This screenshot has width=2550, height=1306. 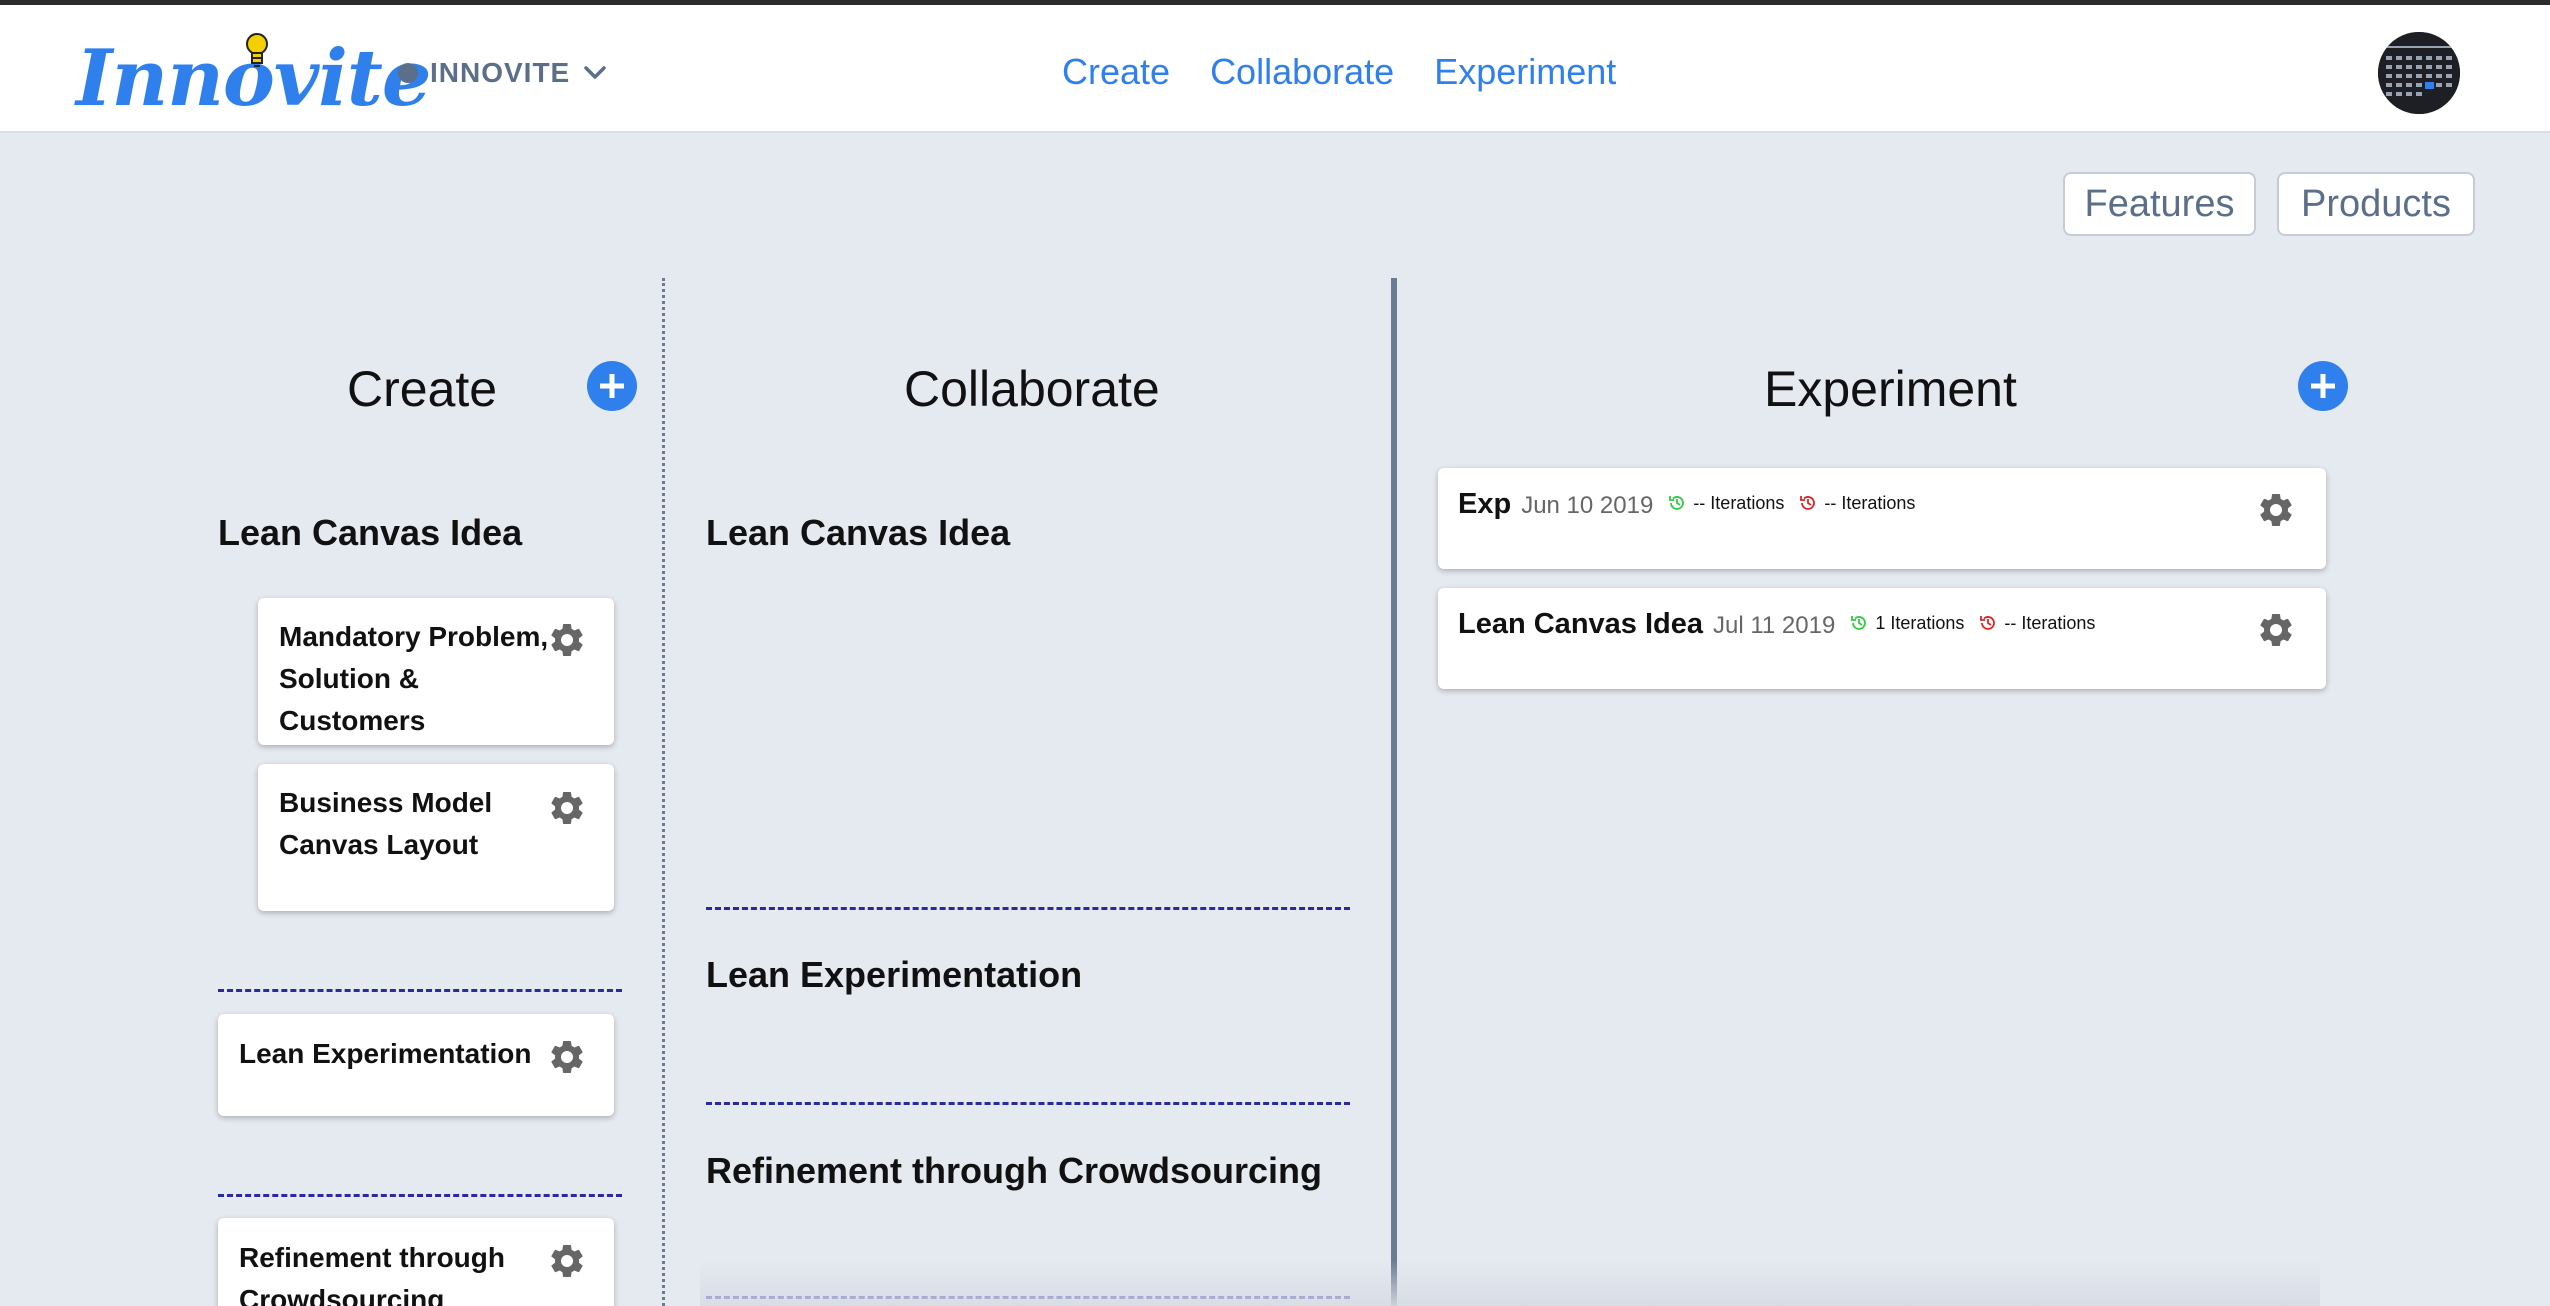 I want to click on products-button: Products, so click(x=2376, y=204).